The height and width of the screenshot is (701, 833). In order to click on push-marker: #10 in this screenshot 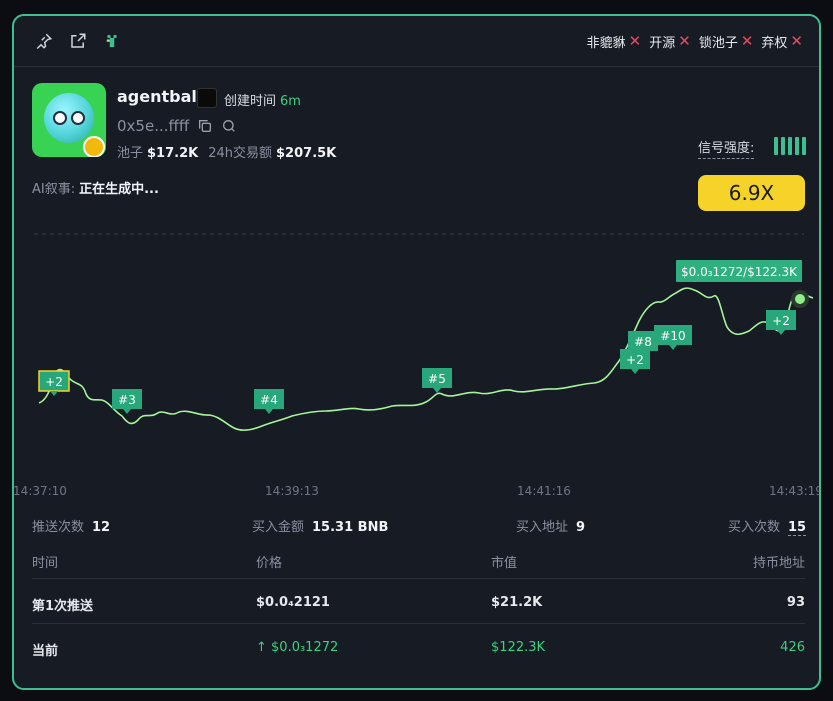, I will do `click(673, 337)`.